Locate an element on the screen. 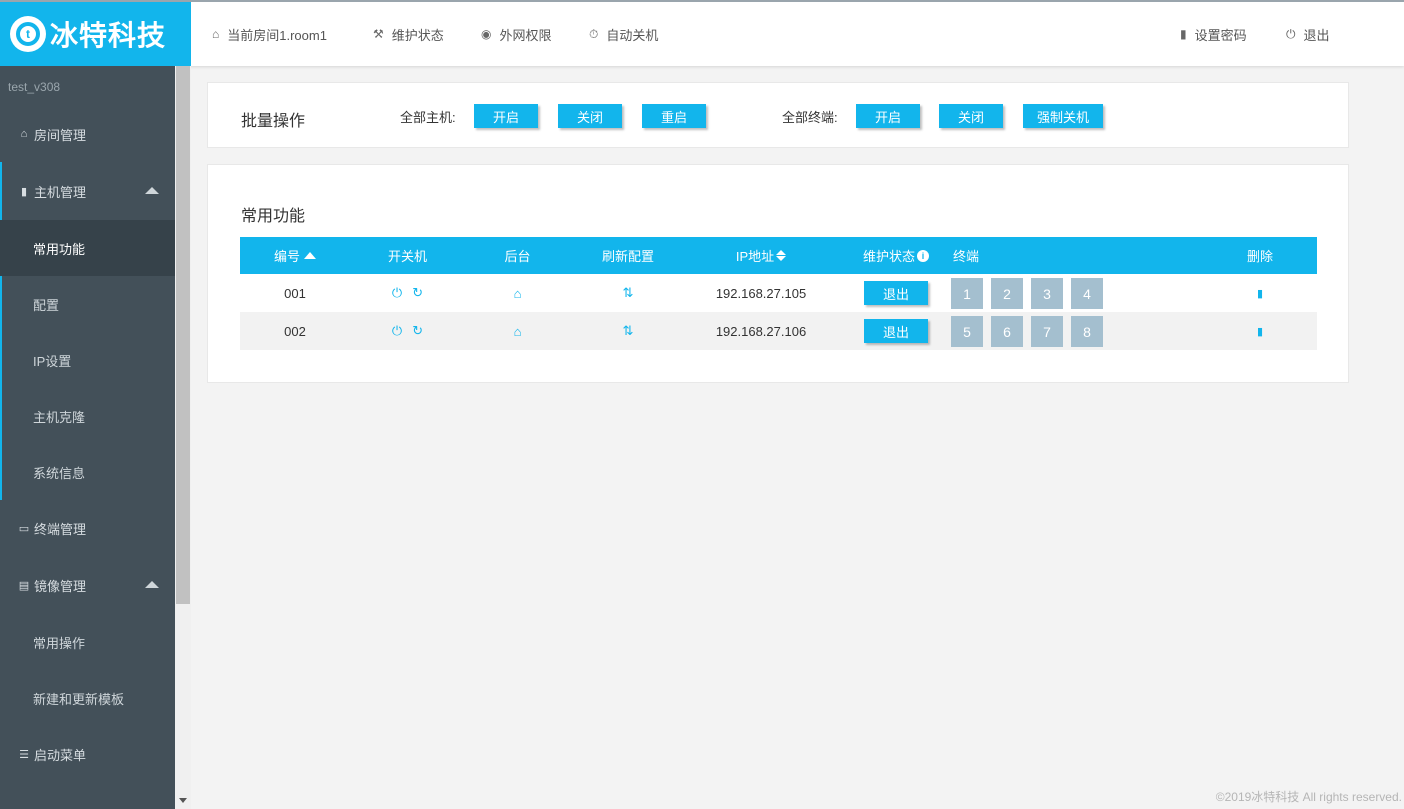  nav-internet-label: 外网权限 is located at coordinates (525, 35).